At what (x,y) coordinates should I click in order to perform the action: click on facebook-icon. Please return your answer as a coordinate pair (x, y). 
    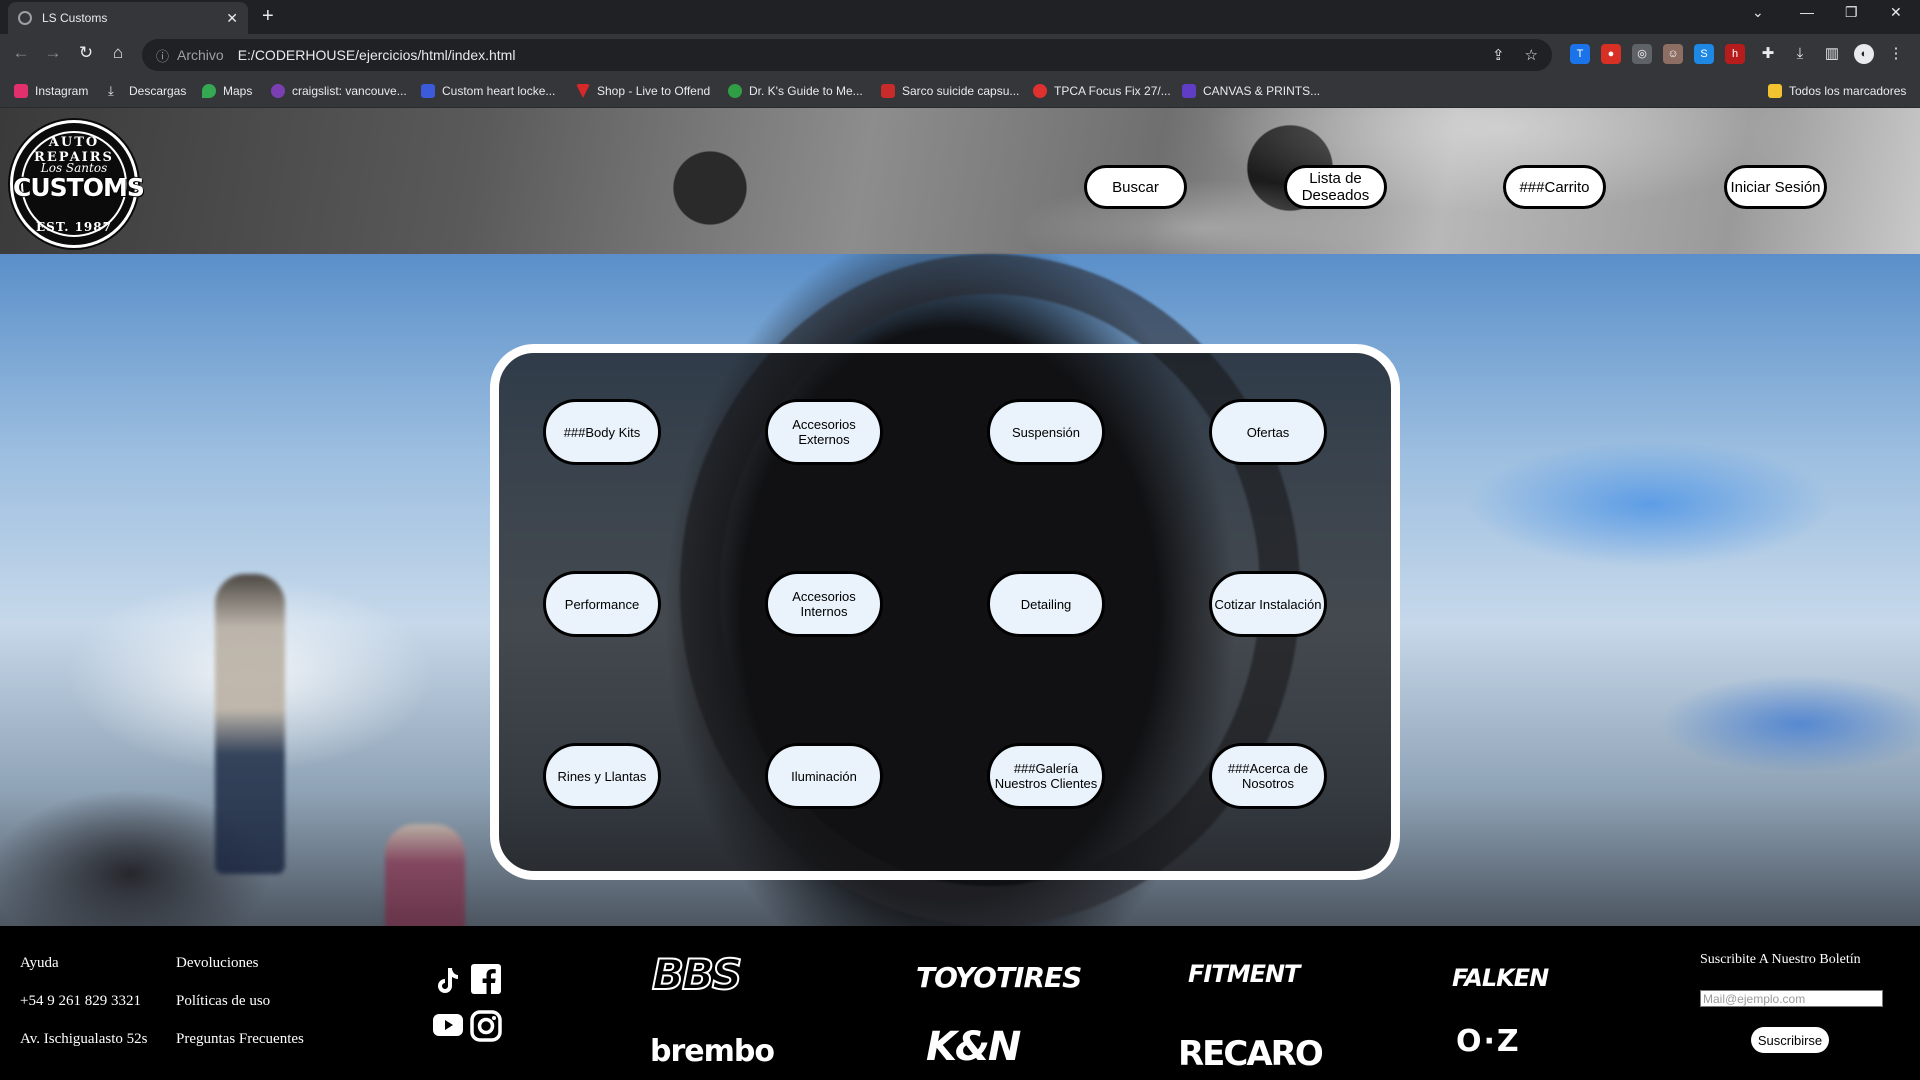
    Looking at the image, I should click on (486, 979).